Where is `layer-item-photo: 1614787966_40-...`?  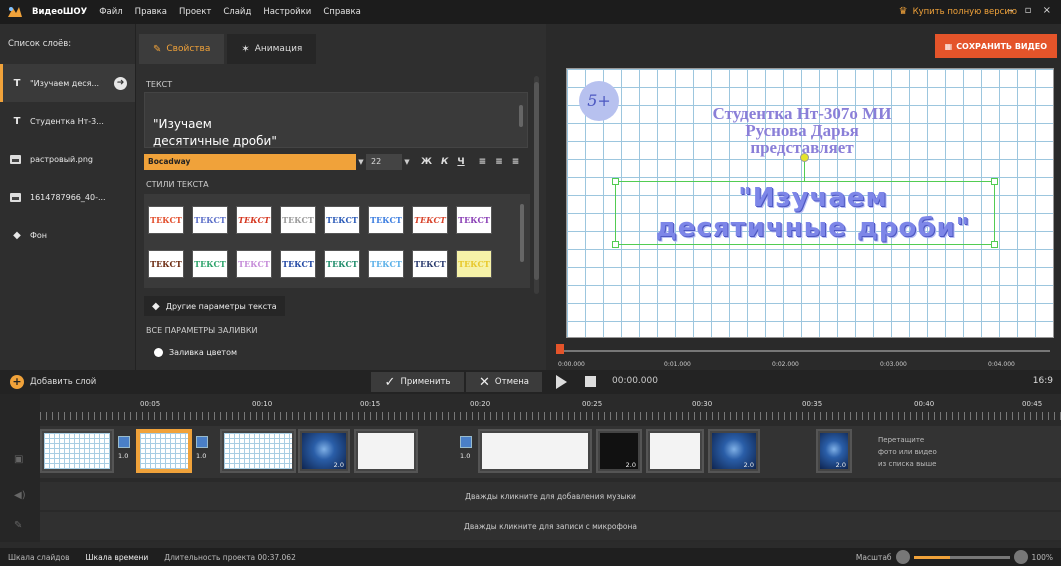 layer-item-photo: 1614787966_40-... is located at coordinates (67, 197).